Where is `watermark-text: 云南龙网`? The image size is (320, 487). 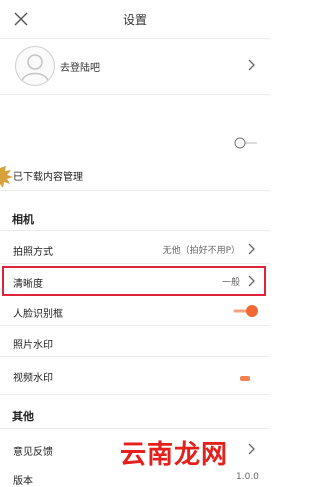
watermark-text: 云南龙网 is located at coordinates (174, 455).